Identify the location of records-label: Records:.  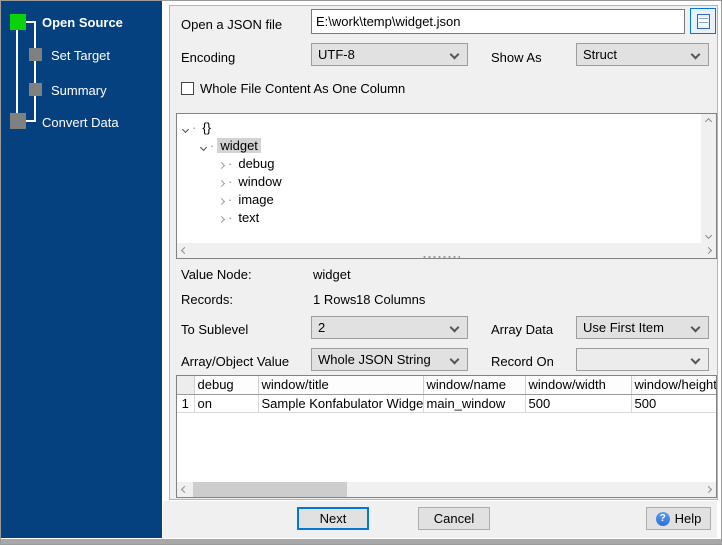
(207, 299).